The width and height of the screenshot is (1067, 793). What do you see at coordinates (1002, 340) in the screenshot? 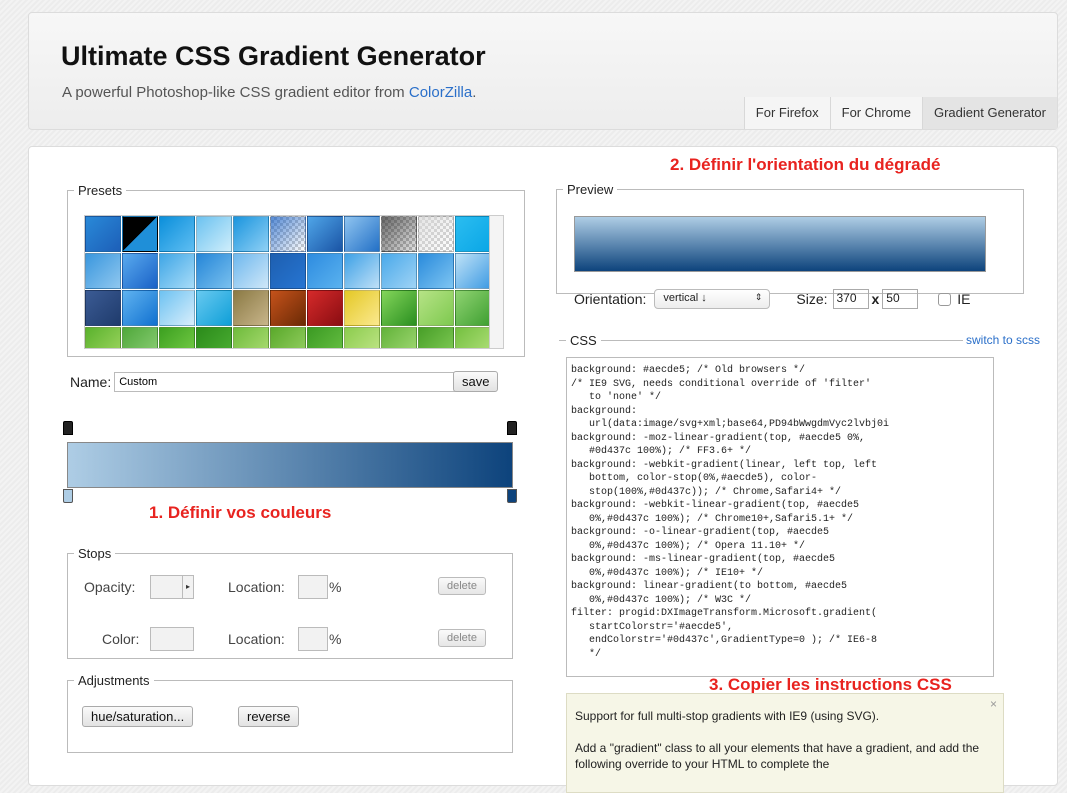
I see `switch-to-scss-link: switch to scss` at bounding box center [1002, 340].